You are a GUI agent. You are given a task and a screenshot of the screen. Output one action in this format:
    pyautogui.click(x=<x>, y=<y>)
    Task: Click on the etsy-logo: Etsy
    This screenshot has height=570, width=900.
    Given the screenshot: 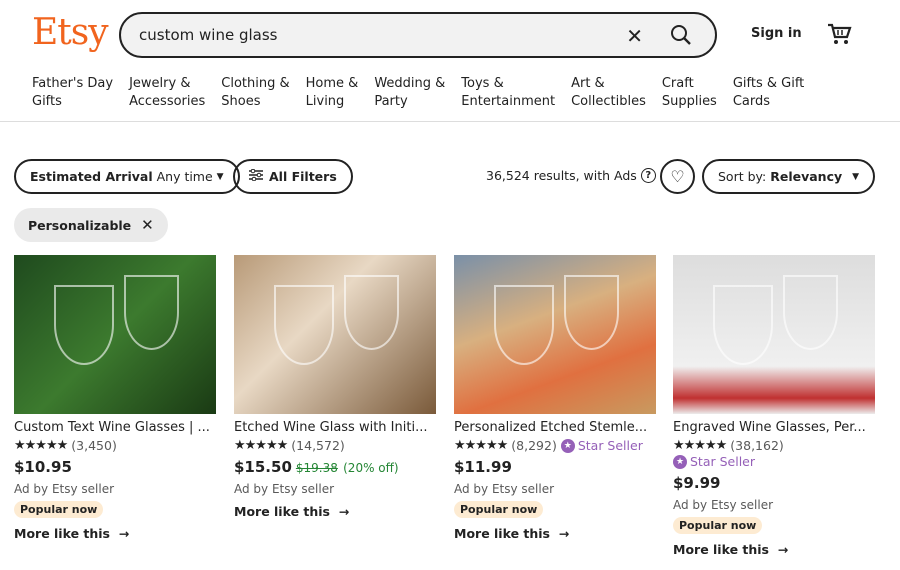 What is the action you would take?
    pyautogui.click(x=70, y=32)
    